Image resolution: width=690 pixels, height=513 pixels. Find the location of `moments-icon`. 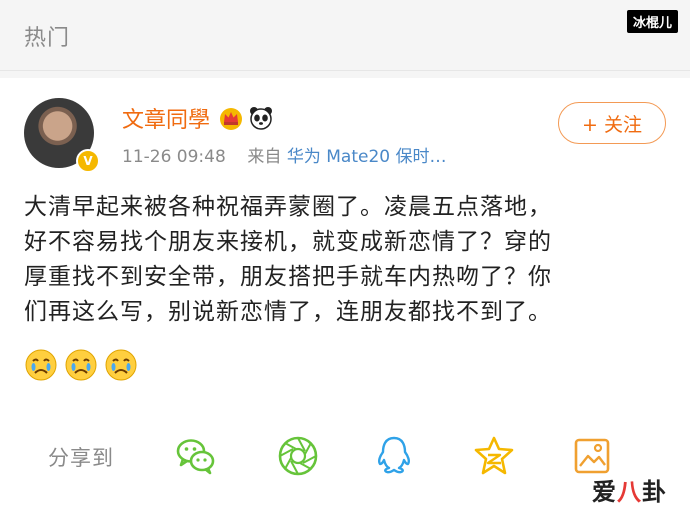

moments-icon is located at coordinates (298, 456).